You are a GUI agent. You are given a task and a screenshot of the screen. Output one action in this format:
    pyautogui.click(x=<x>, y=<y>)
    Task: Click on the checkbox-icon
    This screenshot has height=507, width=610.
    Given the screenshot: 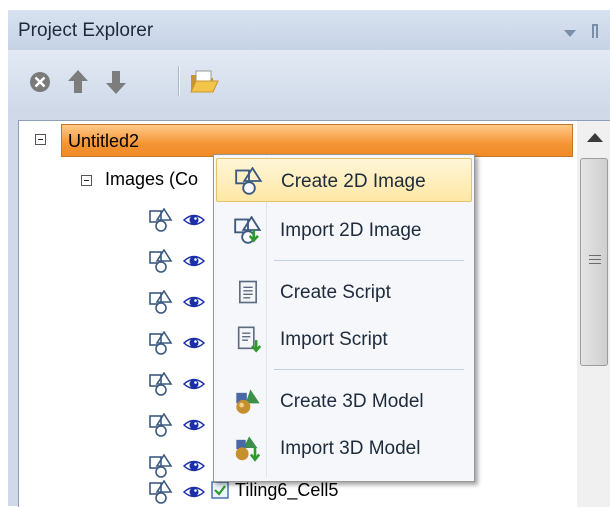 What is the action you would take?
    pyautogui.click(x=220, y=490)
    